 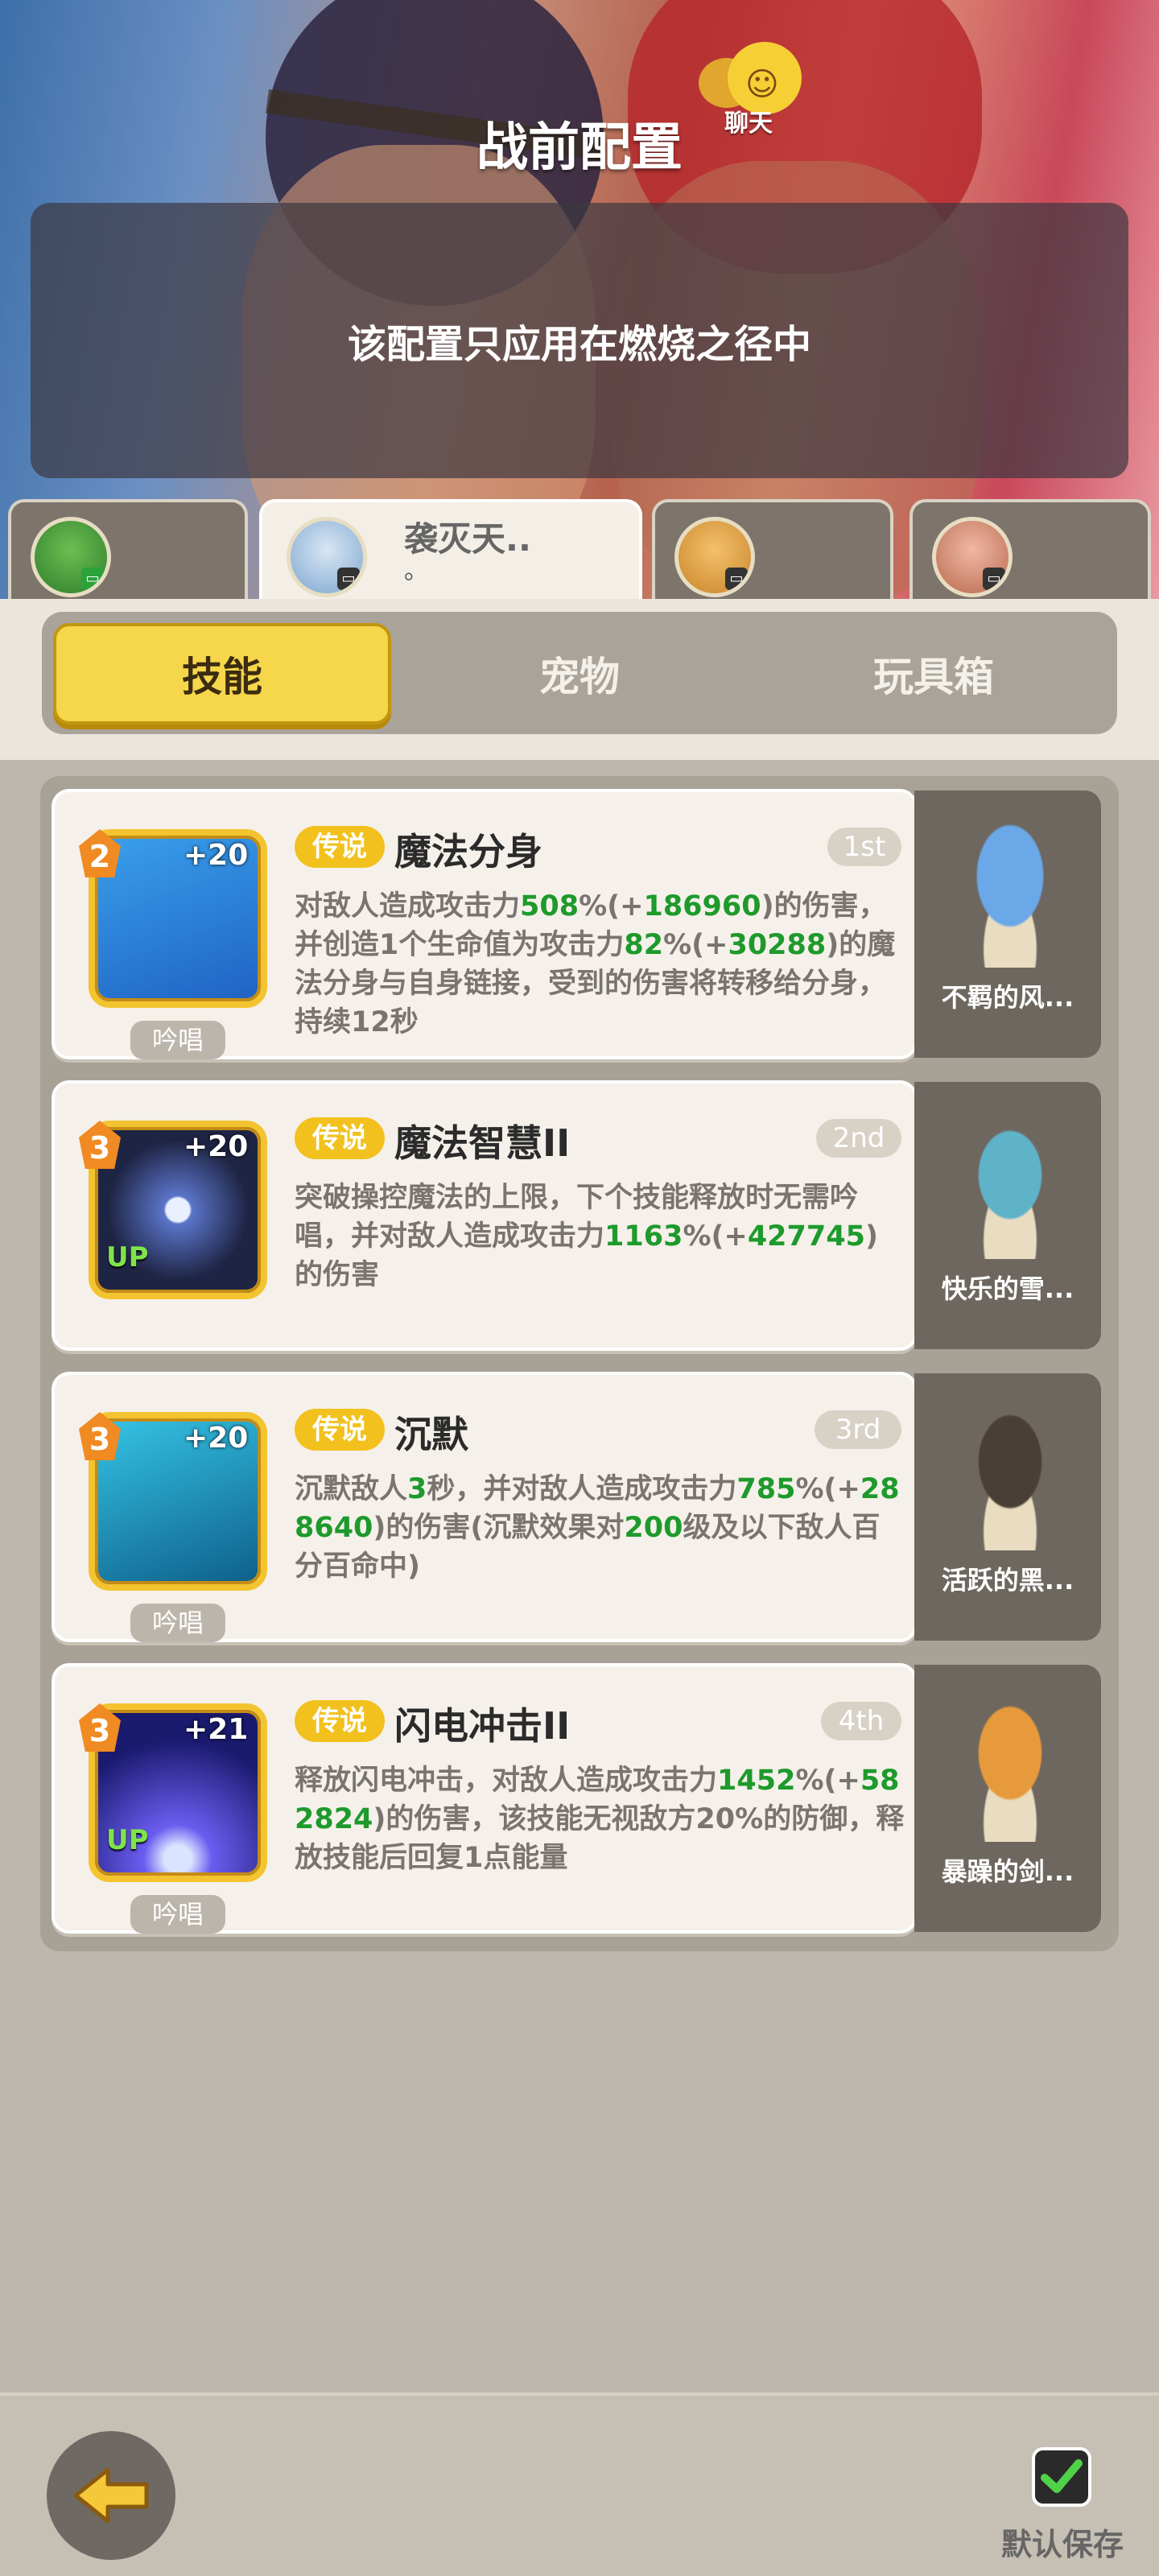 I want to click on skill-name: 闪电冲击II, so click(x=482, y=1726).